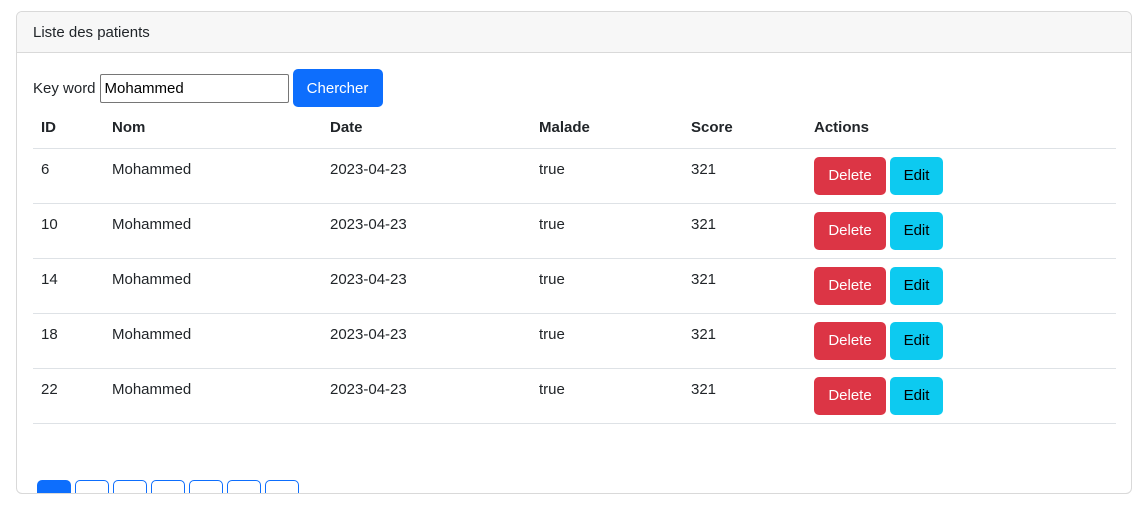 The image size is (1134, 519). What do you see at coordinates (49, 389) in the screenshot?
I see `cell-id-text: 22` at bounding box center [49, 389].